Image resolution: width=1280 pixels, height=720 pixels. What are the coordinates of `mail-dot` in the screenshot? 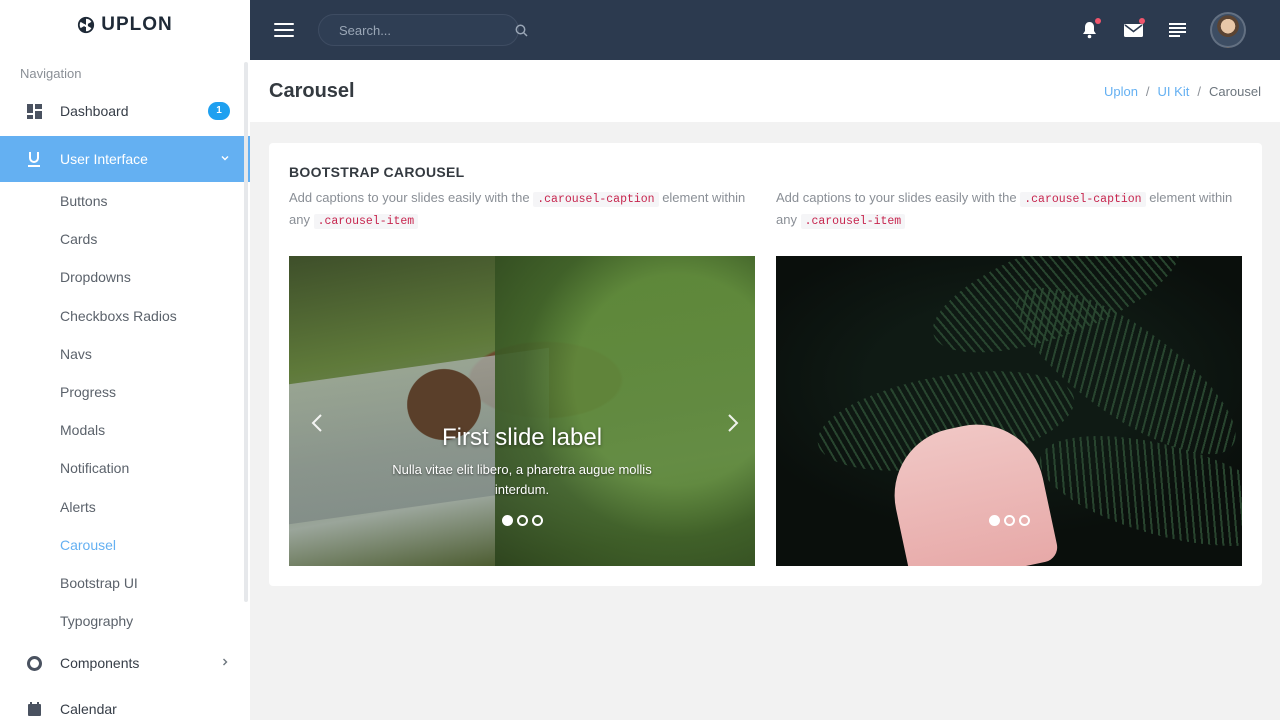 It's located at (1142, 21).